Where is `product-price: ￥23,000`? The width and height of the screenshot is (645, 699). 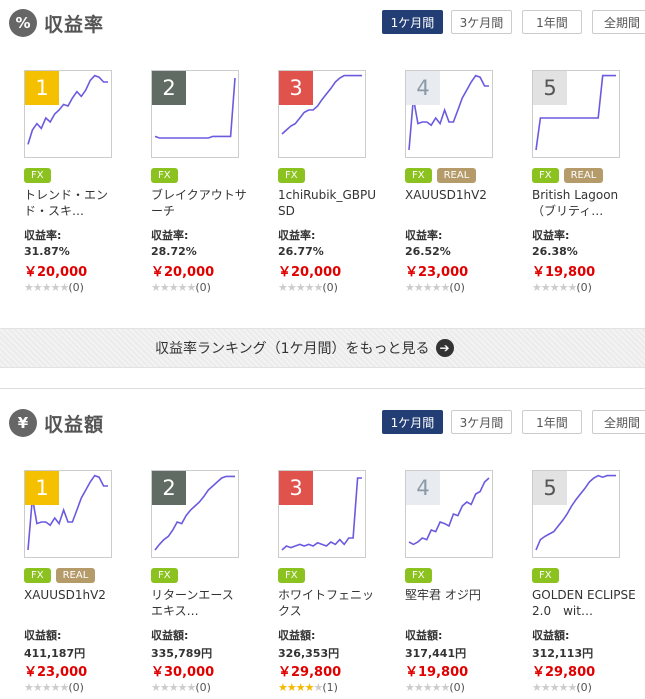 product-price: ￥23,000 is located at coordinates (437, 272).